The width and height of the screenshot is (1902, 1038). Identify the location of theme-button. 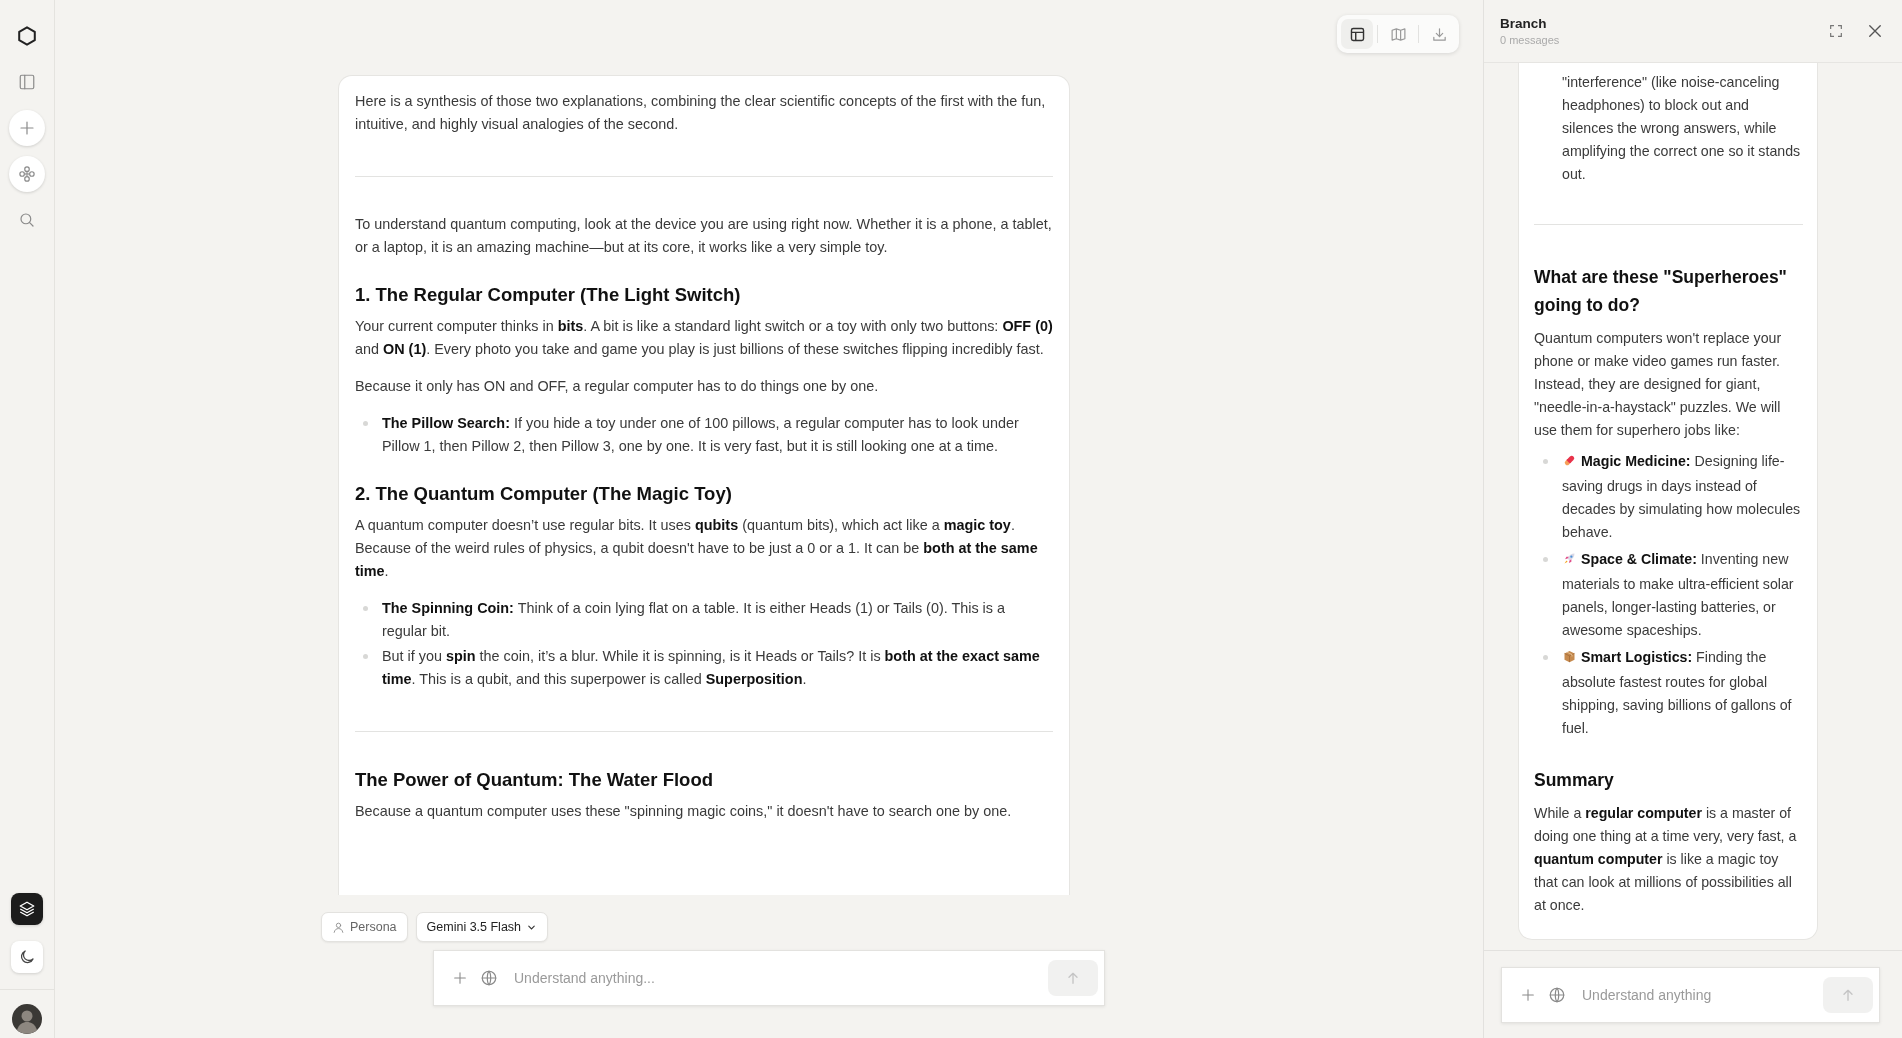
(27, 957).